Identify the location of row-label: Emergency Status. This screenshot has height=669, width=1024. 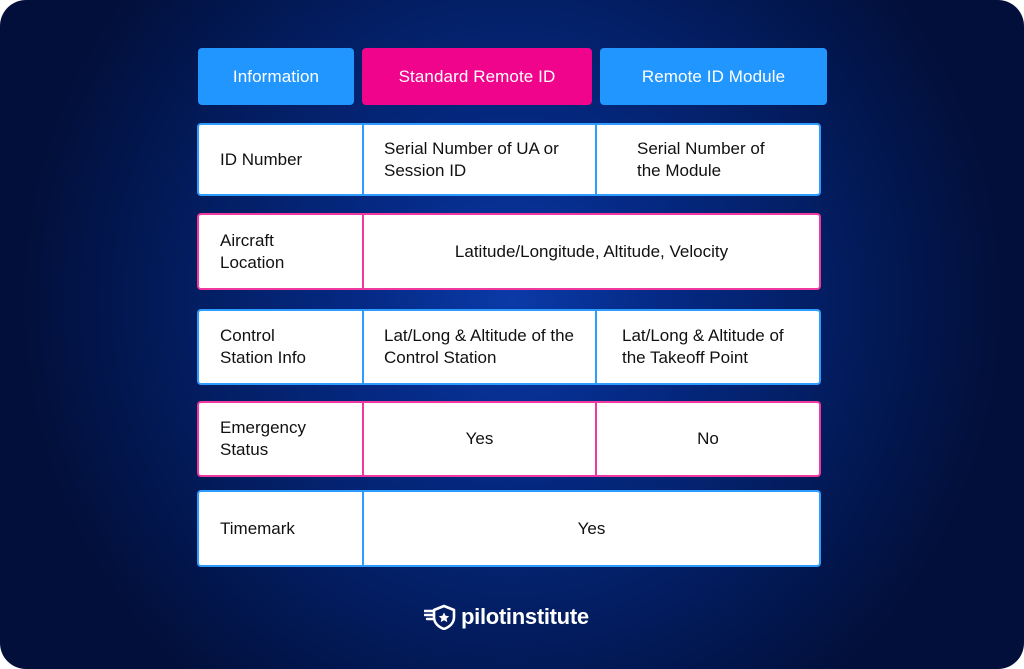
(280, 439).